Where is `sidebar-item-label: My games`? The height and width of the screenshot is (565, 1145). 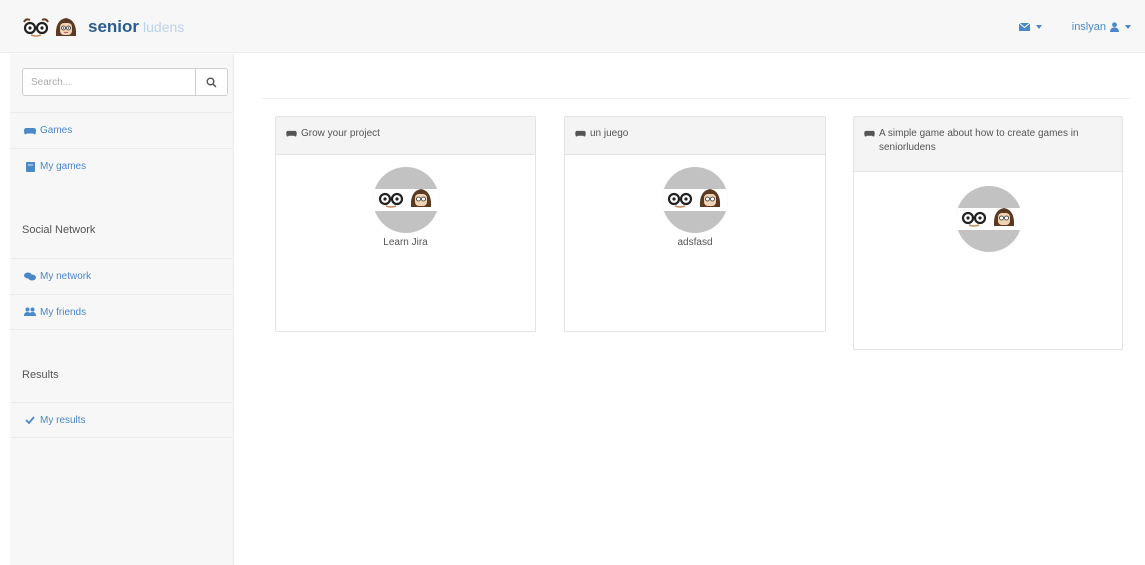 sidebar-item-label: My games is located at coordinates (63, 166).